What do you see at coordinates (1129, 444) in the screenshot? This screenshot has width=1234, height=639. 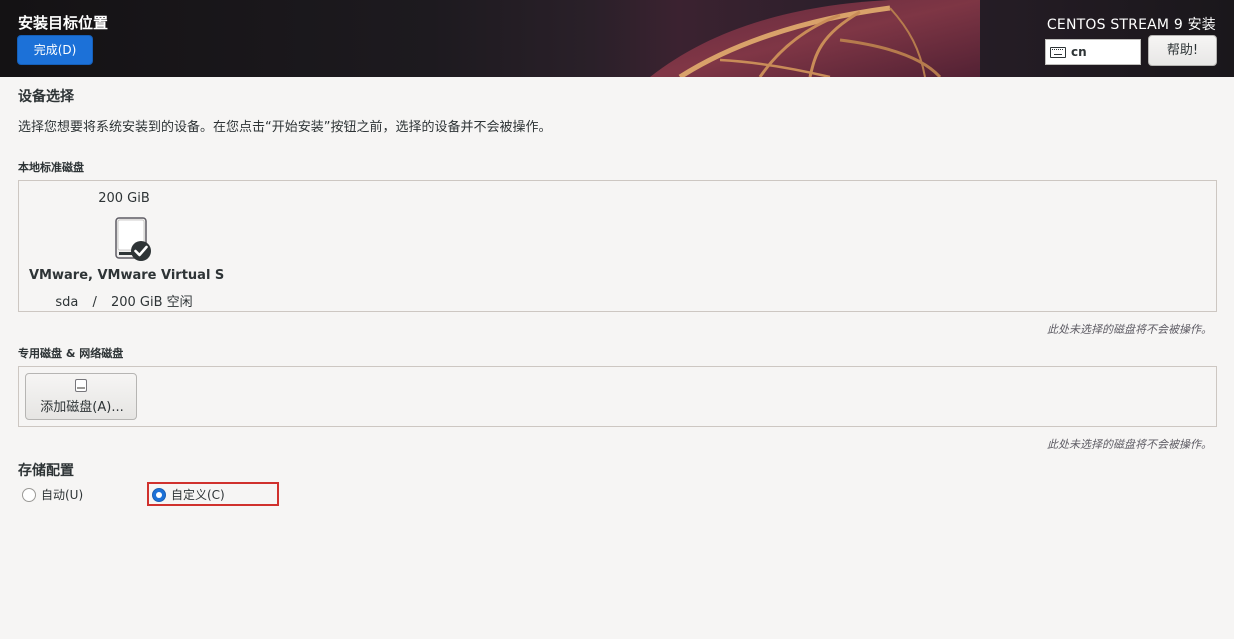 I see `specialized-disks-note: 此处未选择的磁盘将不会被操作。` at bounding box center [1129, 444].